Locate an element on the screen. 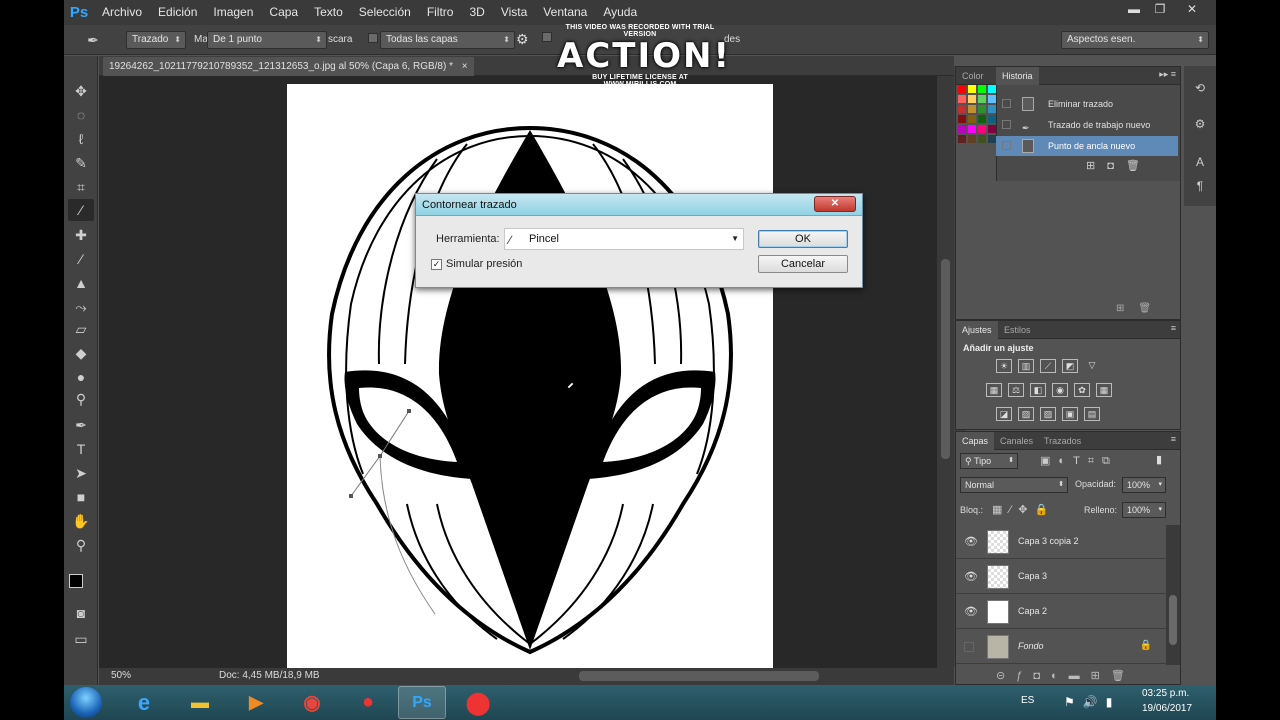 Image resolution: width=1280 pixels, height=720 pixels. volume-icon: 🔊 is located at coordinates (1094, 702).